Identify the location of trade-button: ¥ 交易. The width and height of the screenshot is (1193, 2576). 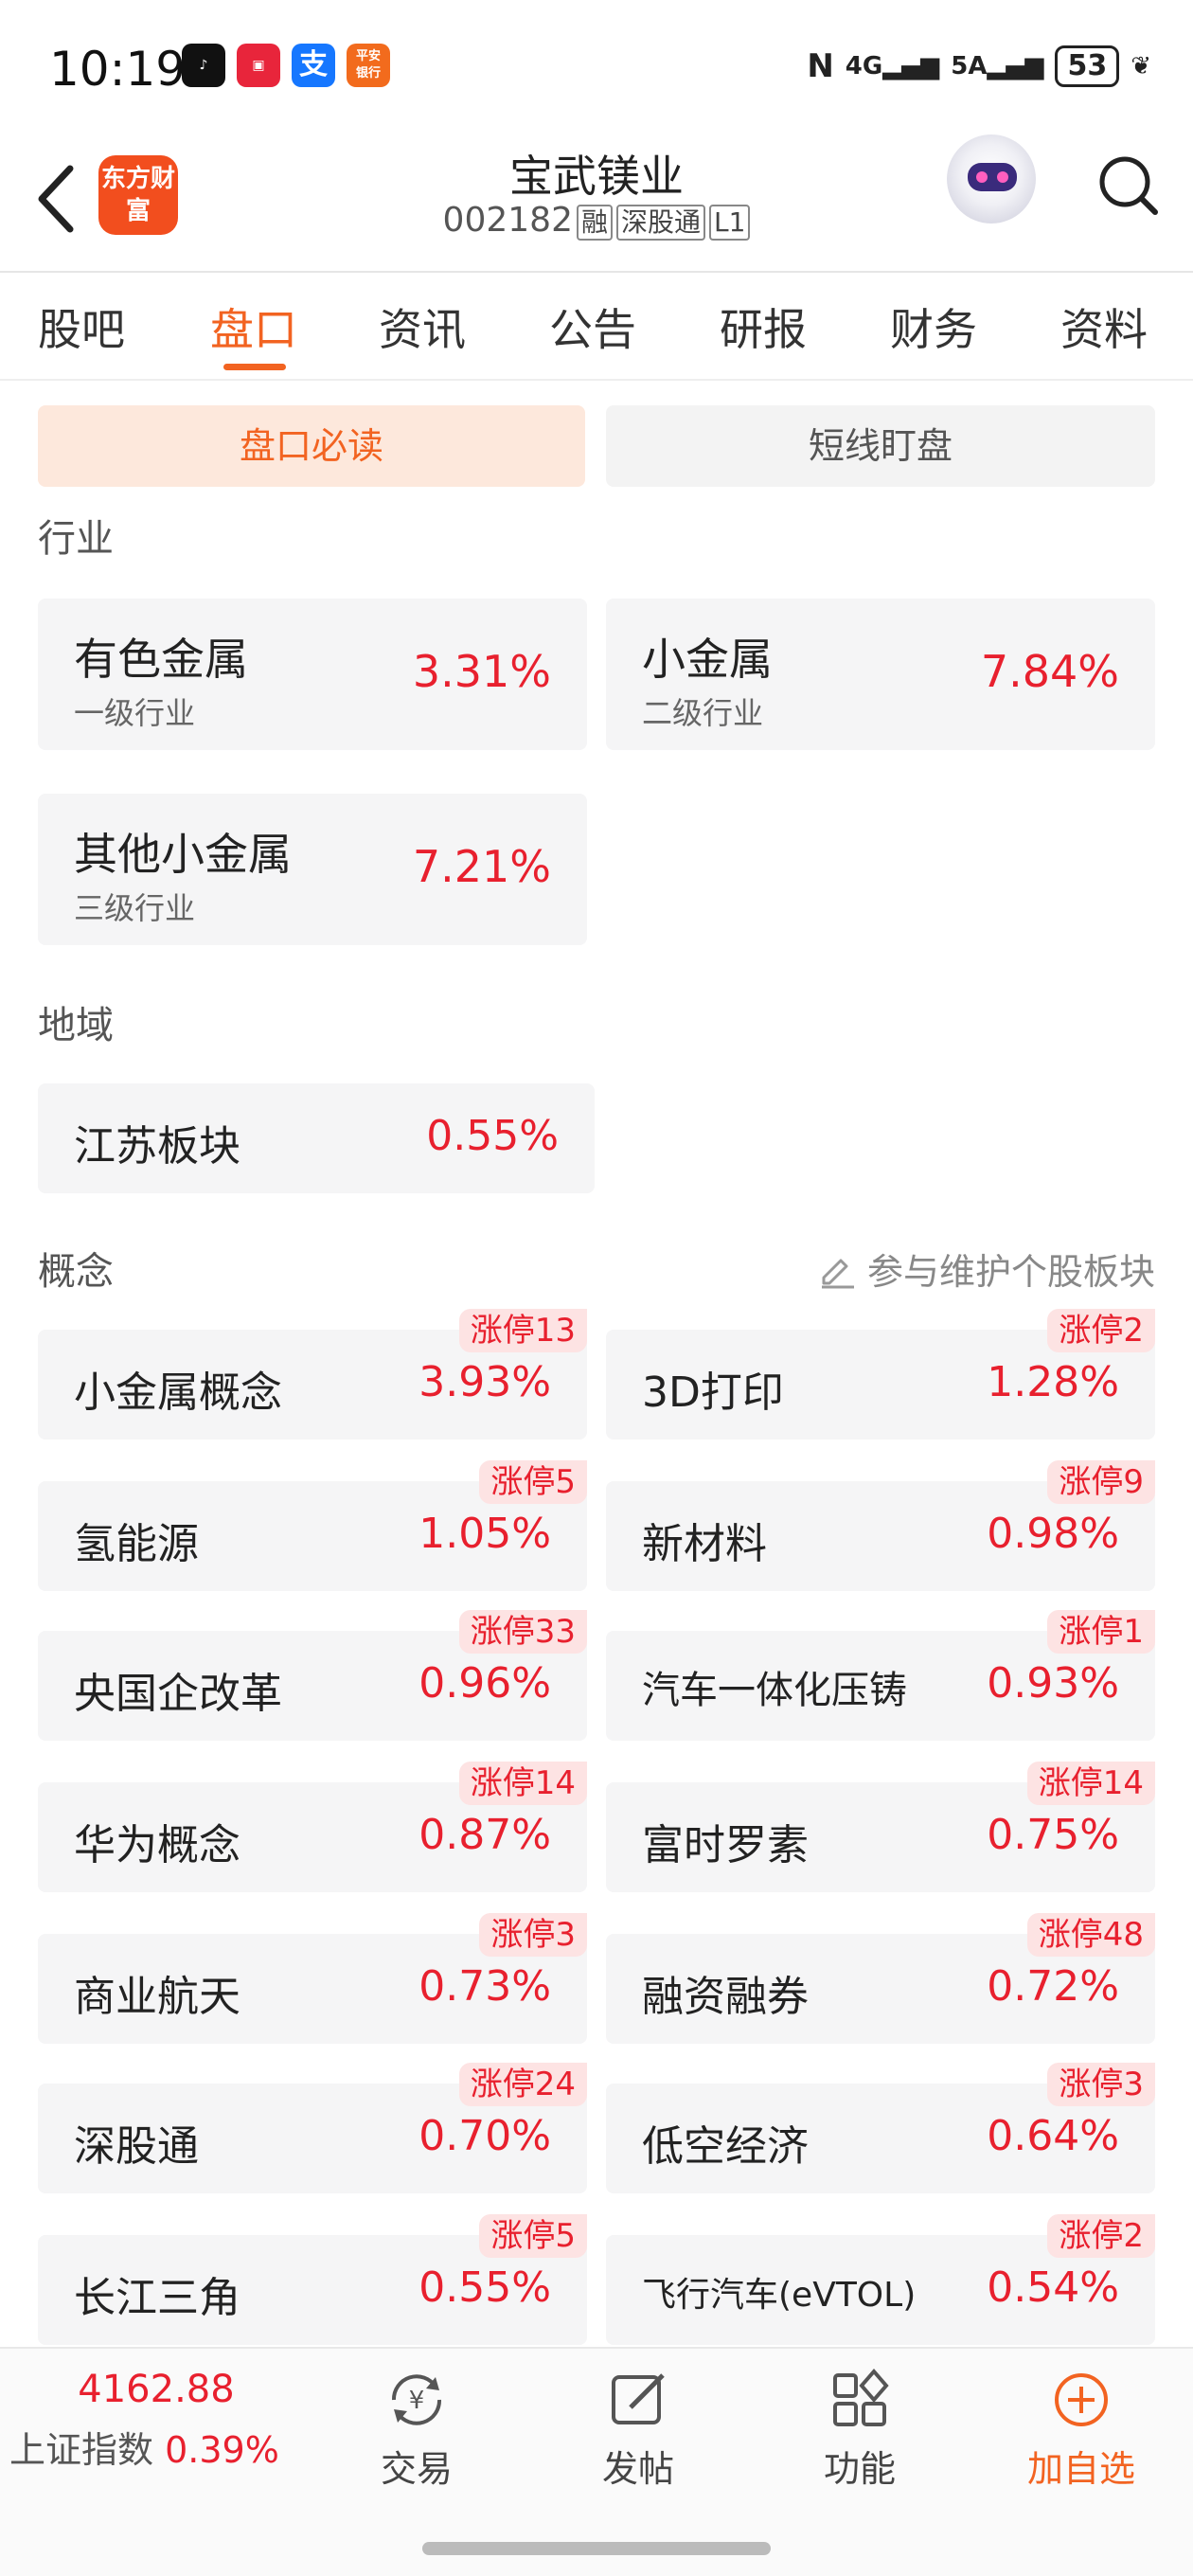
(416, 2429).